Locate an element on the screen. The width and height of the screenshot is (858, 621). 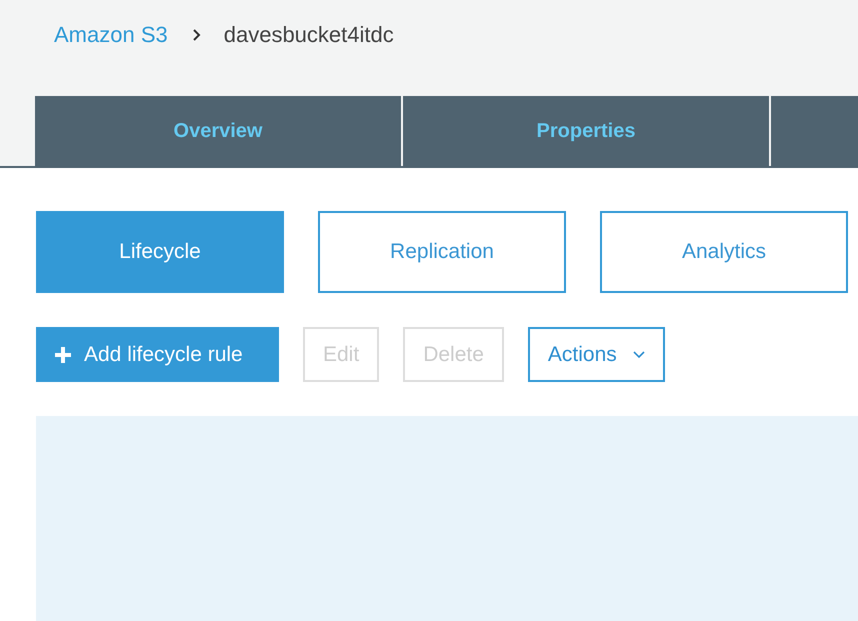
add-rule-button: Add lifecycle rule is located at coordinates (157, 354).